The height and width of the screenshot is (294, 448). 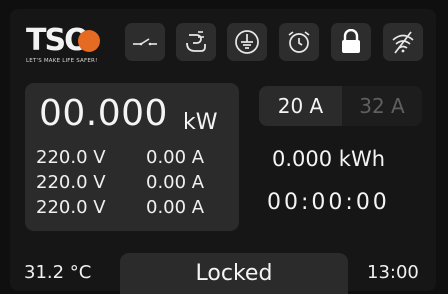 I want to click on status-label: Locked, so click(x=234, y=273).